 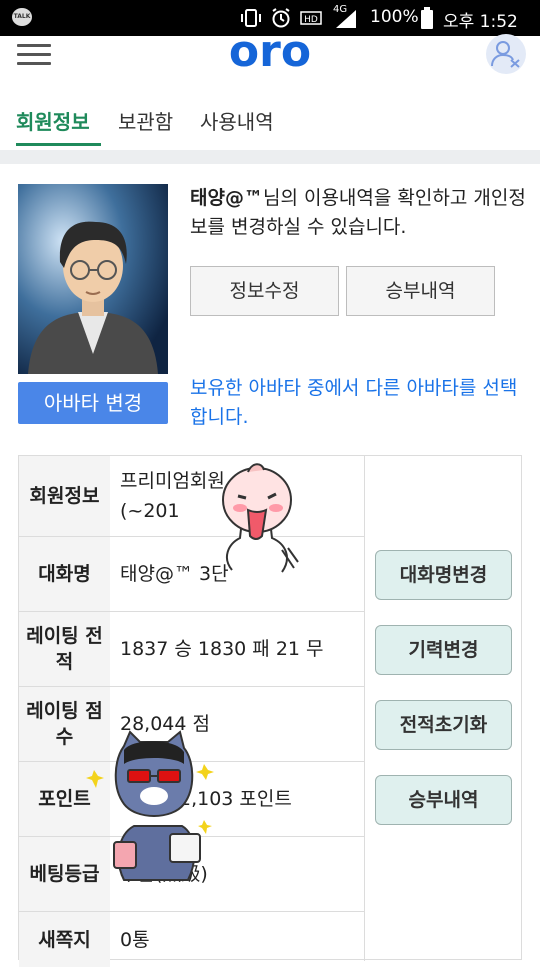 What do you see at coordinates (64, 649) in the screenshot?
I see `row-label: 레이팅 전적` at bounding box center [64, 649].